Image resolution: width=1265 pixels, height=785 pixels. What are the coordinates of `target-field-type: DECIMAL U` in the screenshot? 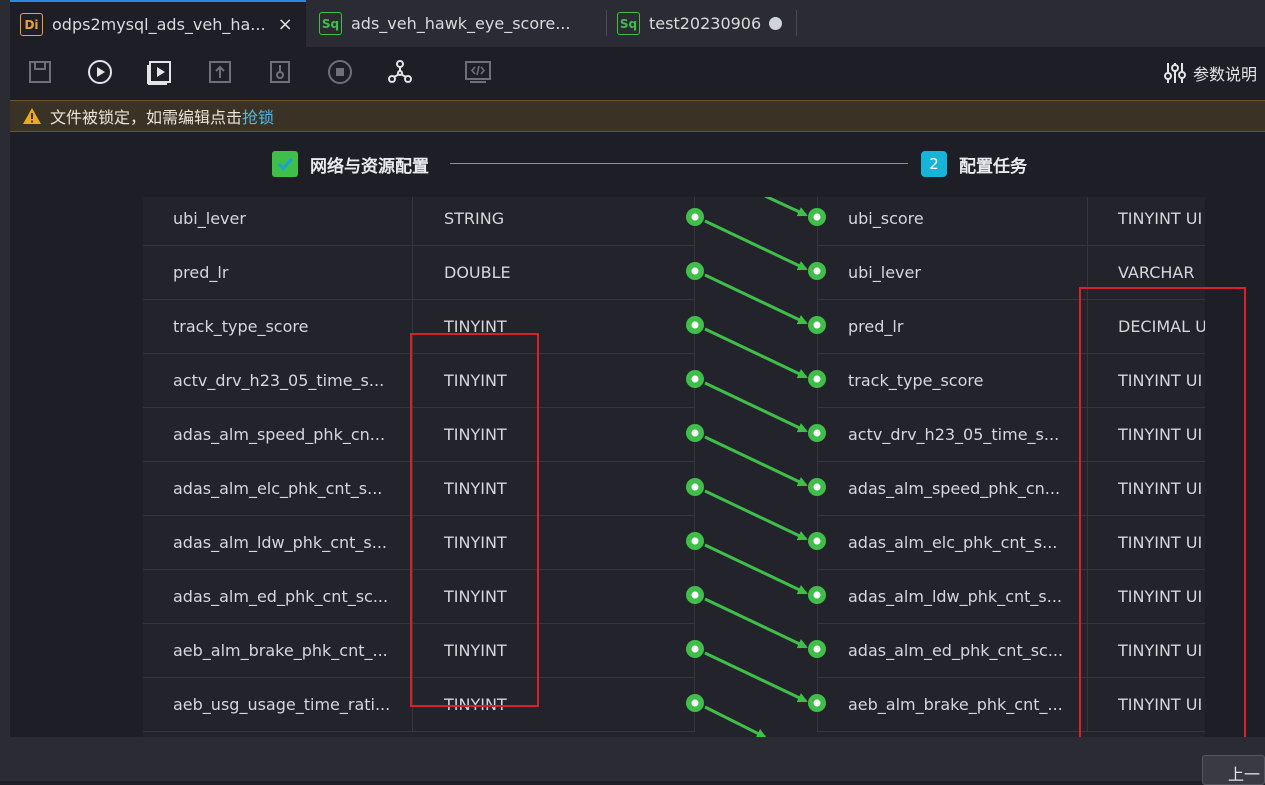 It's located at (1161, 326).